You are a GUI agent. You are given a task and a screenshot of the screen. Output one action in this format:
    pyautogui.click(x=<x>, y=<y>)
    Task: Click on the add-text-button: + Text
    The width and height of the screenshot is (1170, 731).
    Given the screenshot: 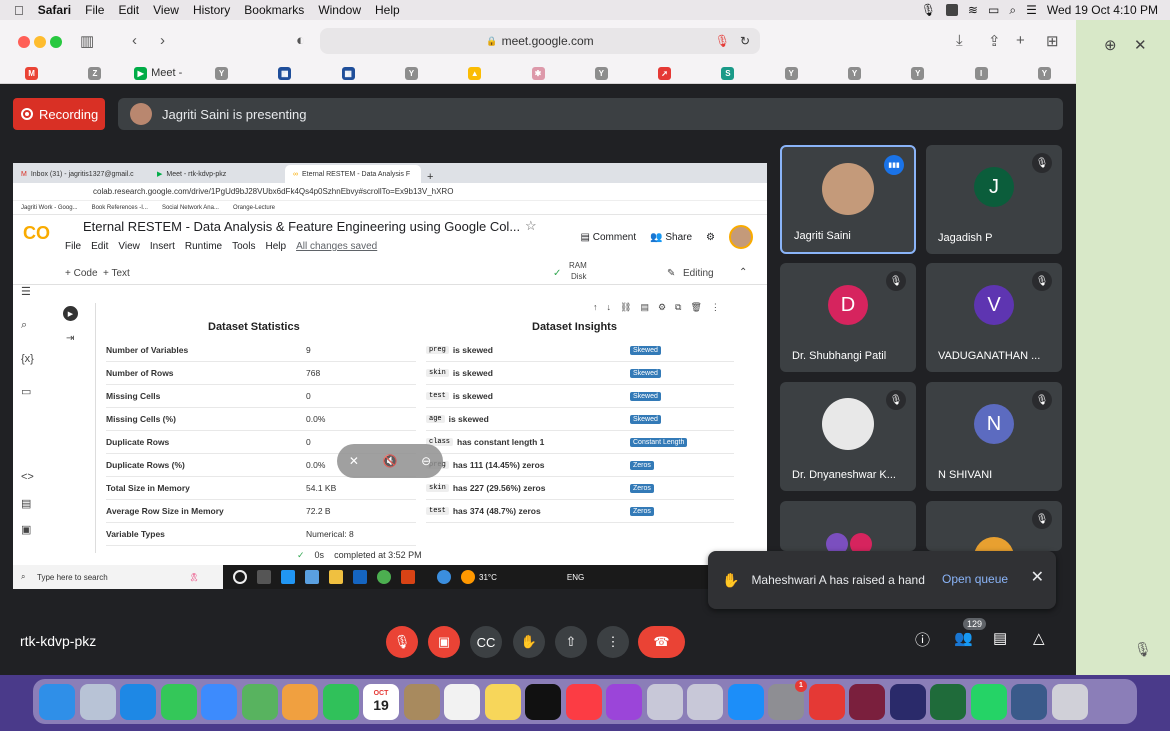 What is the action you would take?
    pyautogui.click(x=116, y=273)
    